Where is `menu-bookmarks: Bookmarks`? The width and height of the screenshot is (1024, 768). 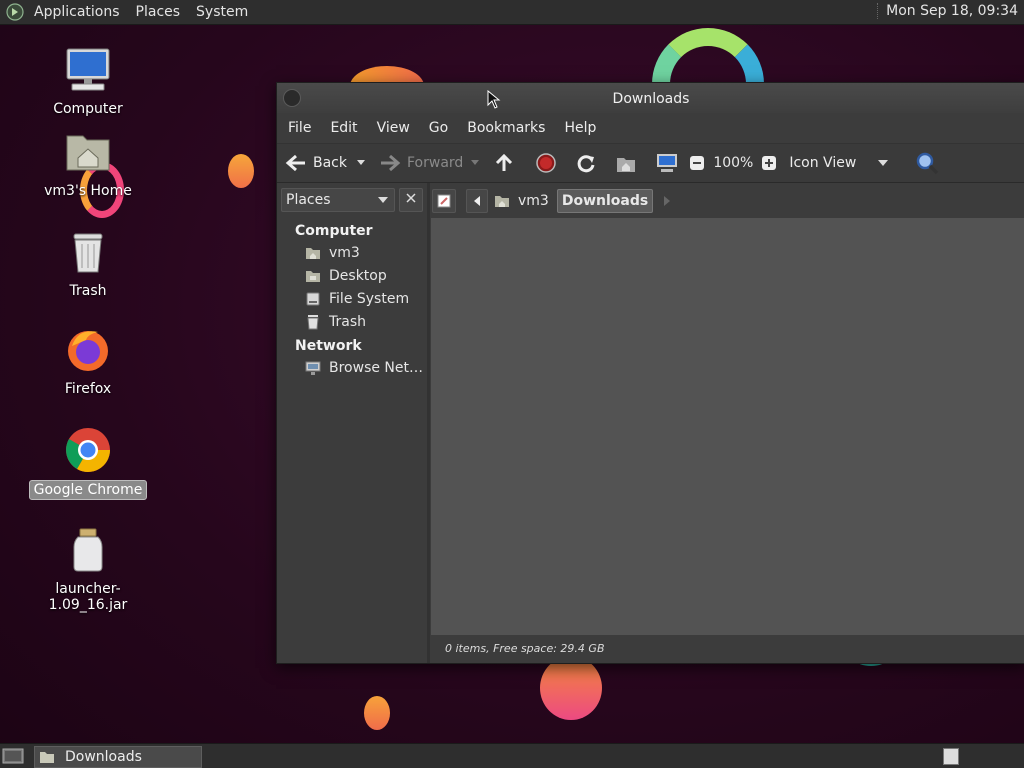 menu-bookmarks: Bookmarks is located at coordinates (504, 128).